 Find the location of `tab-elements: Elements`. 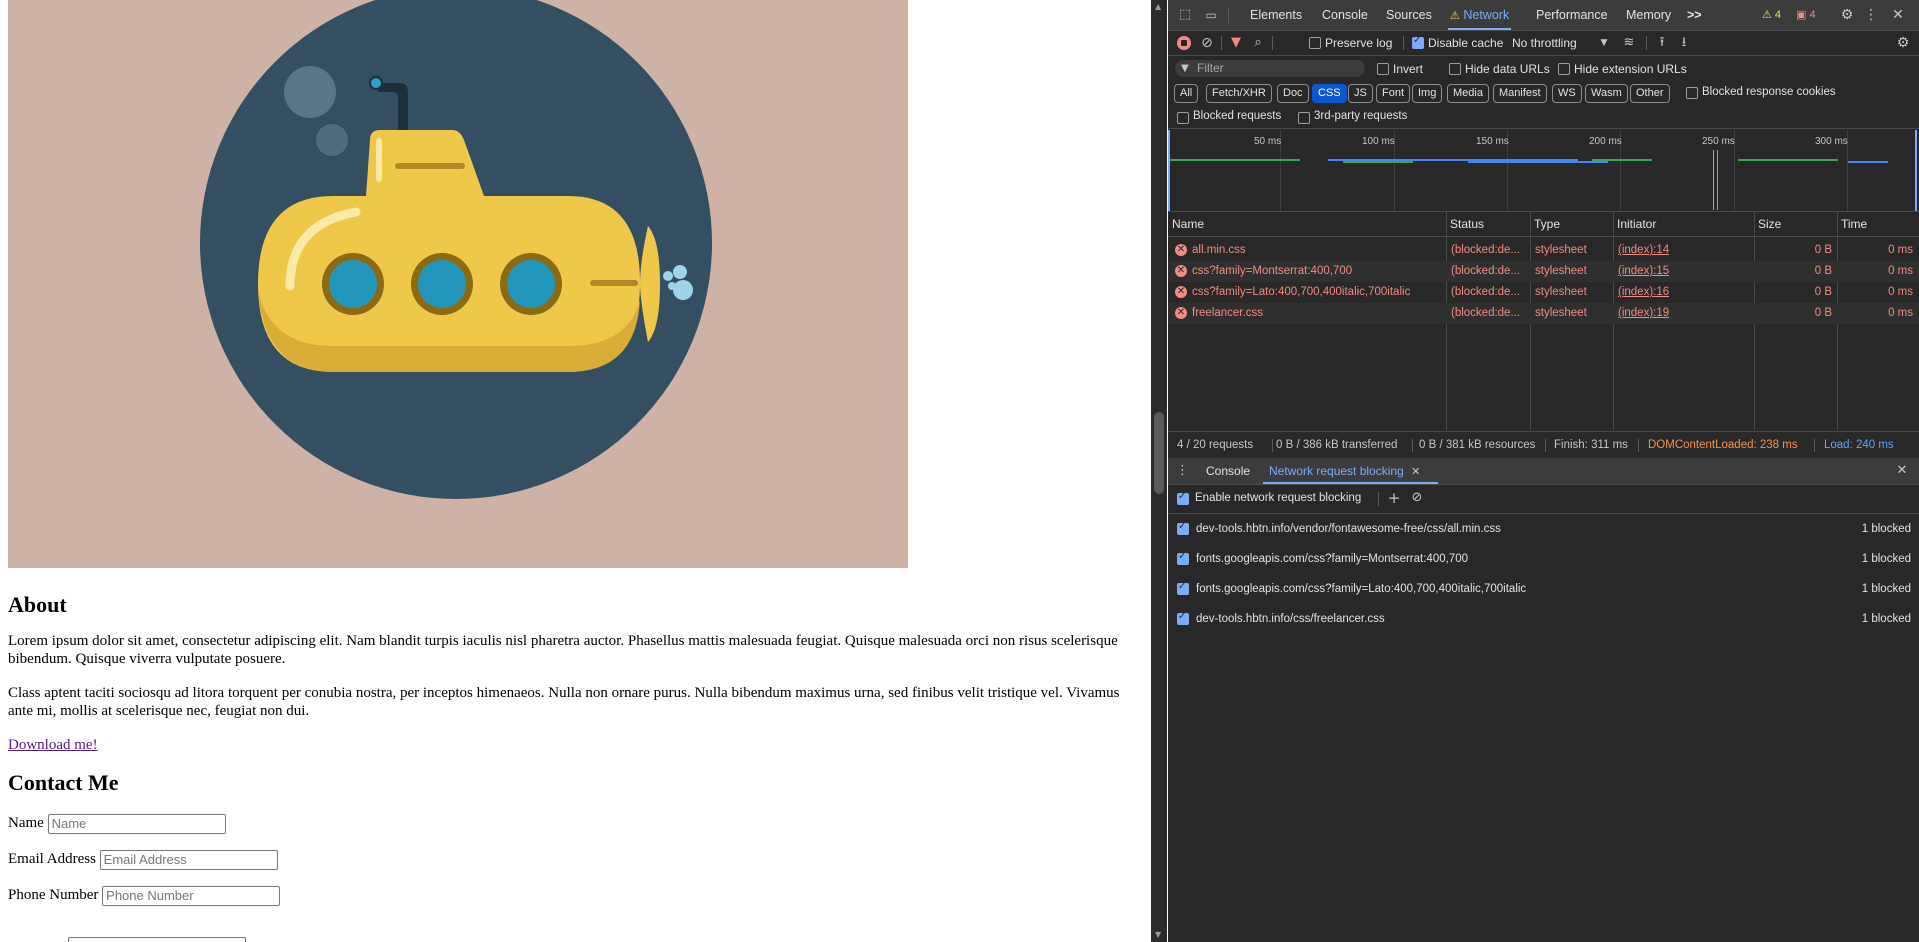

tab-elements: Elements is located at coordinates (1276, 15).